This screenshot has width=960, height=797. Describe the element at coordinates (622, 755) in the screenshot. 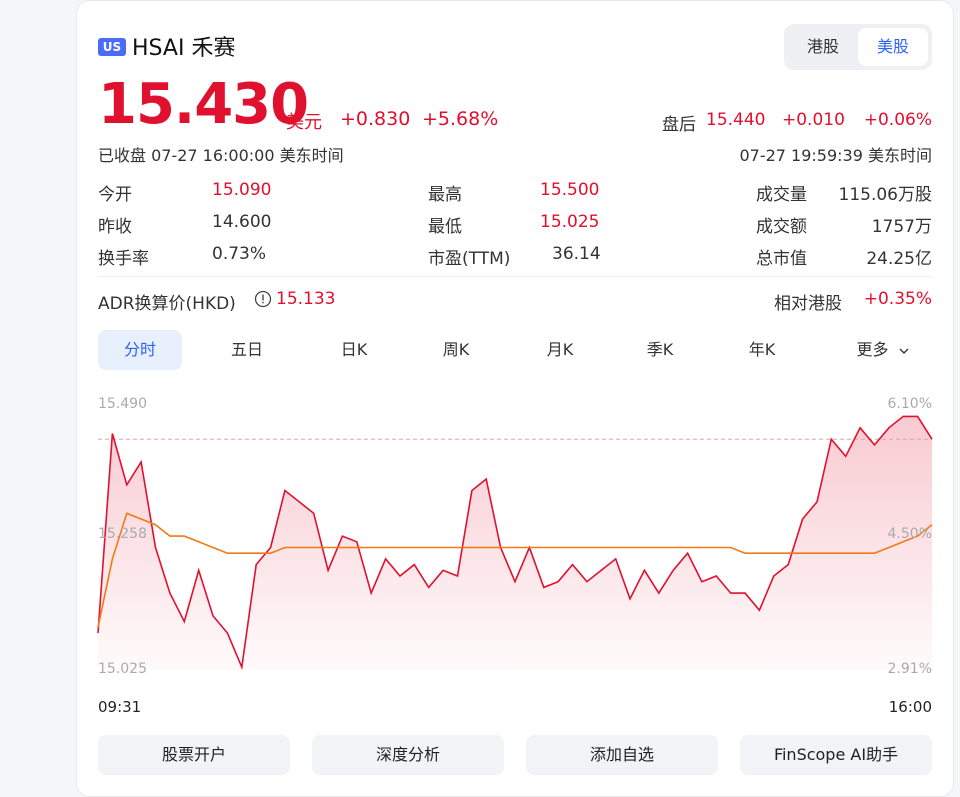

I see `add-watchlist-button: 添加自选` at that location.